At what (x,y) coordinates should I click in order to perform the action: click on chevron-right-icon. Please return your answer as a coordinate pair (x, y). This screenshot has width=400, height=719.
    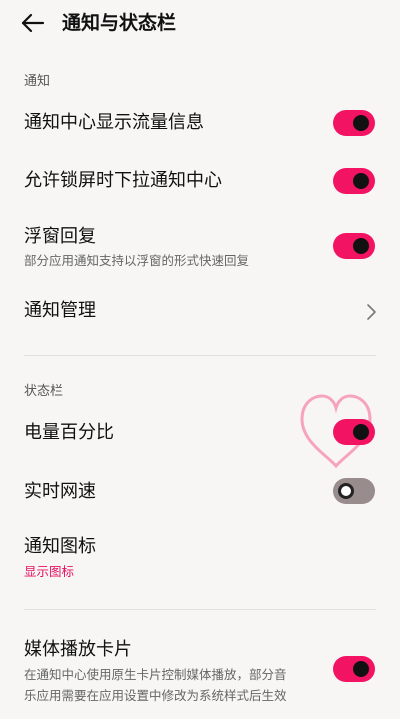
    Looking at the image, I should click on (371, 312).